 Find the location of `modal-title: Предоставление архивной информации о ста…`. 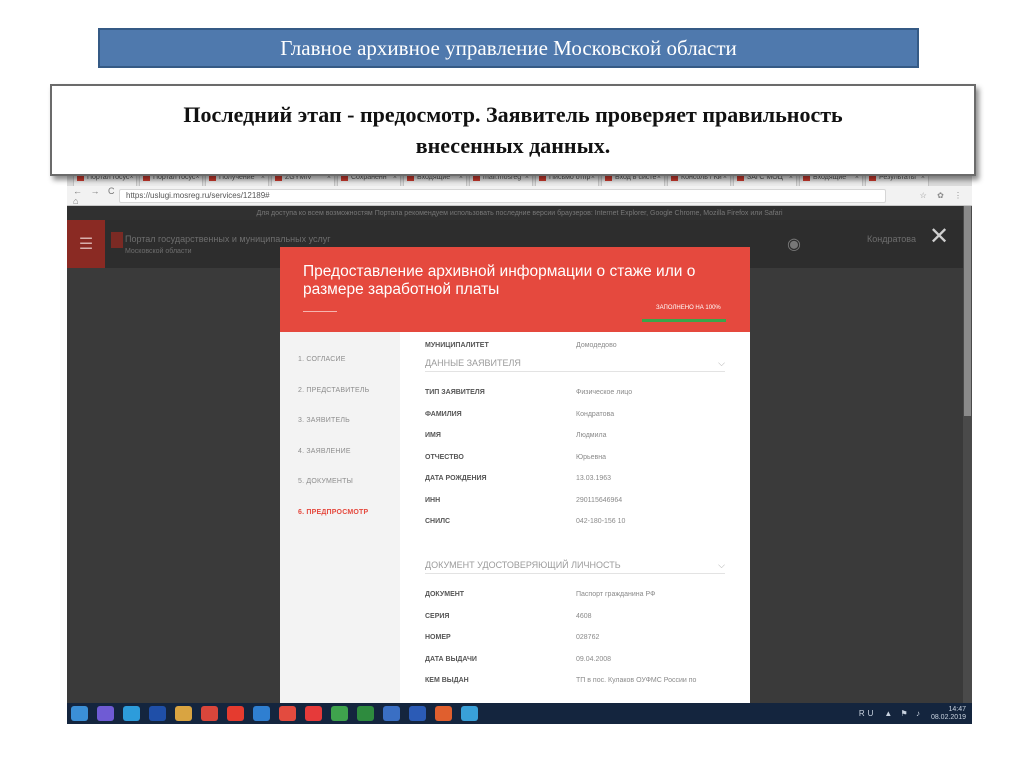

modal-title: Предоставление архивной информации о ста… is located at coordinates (499, 280).